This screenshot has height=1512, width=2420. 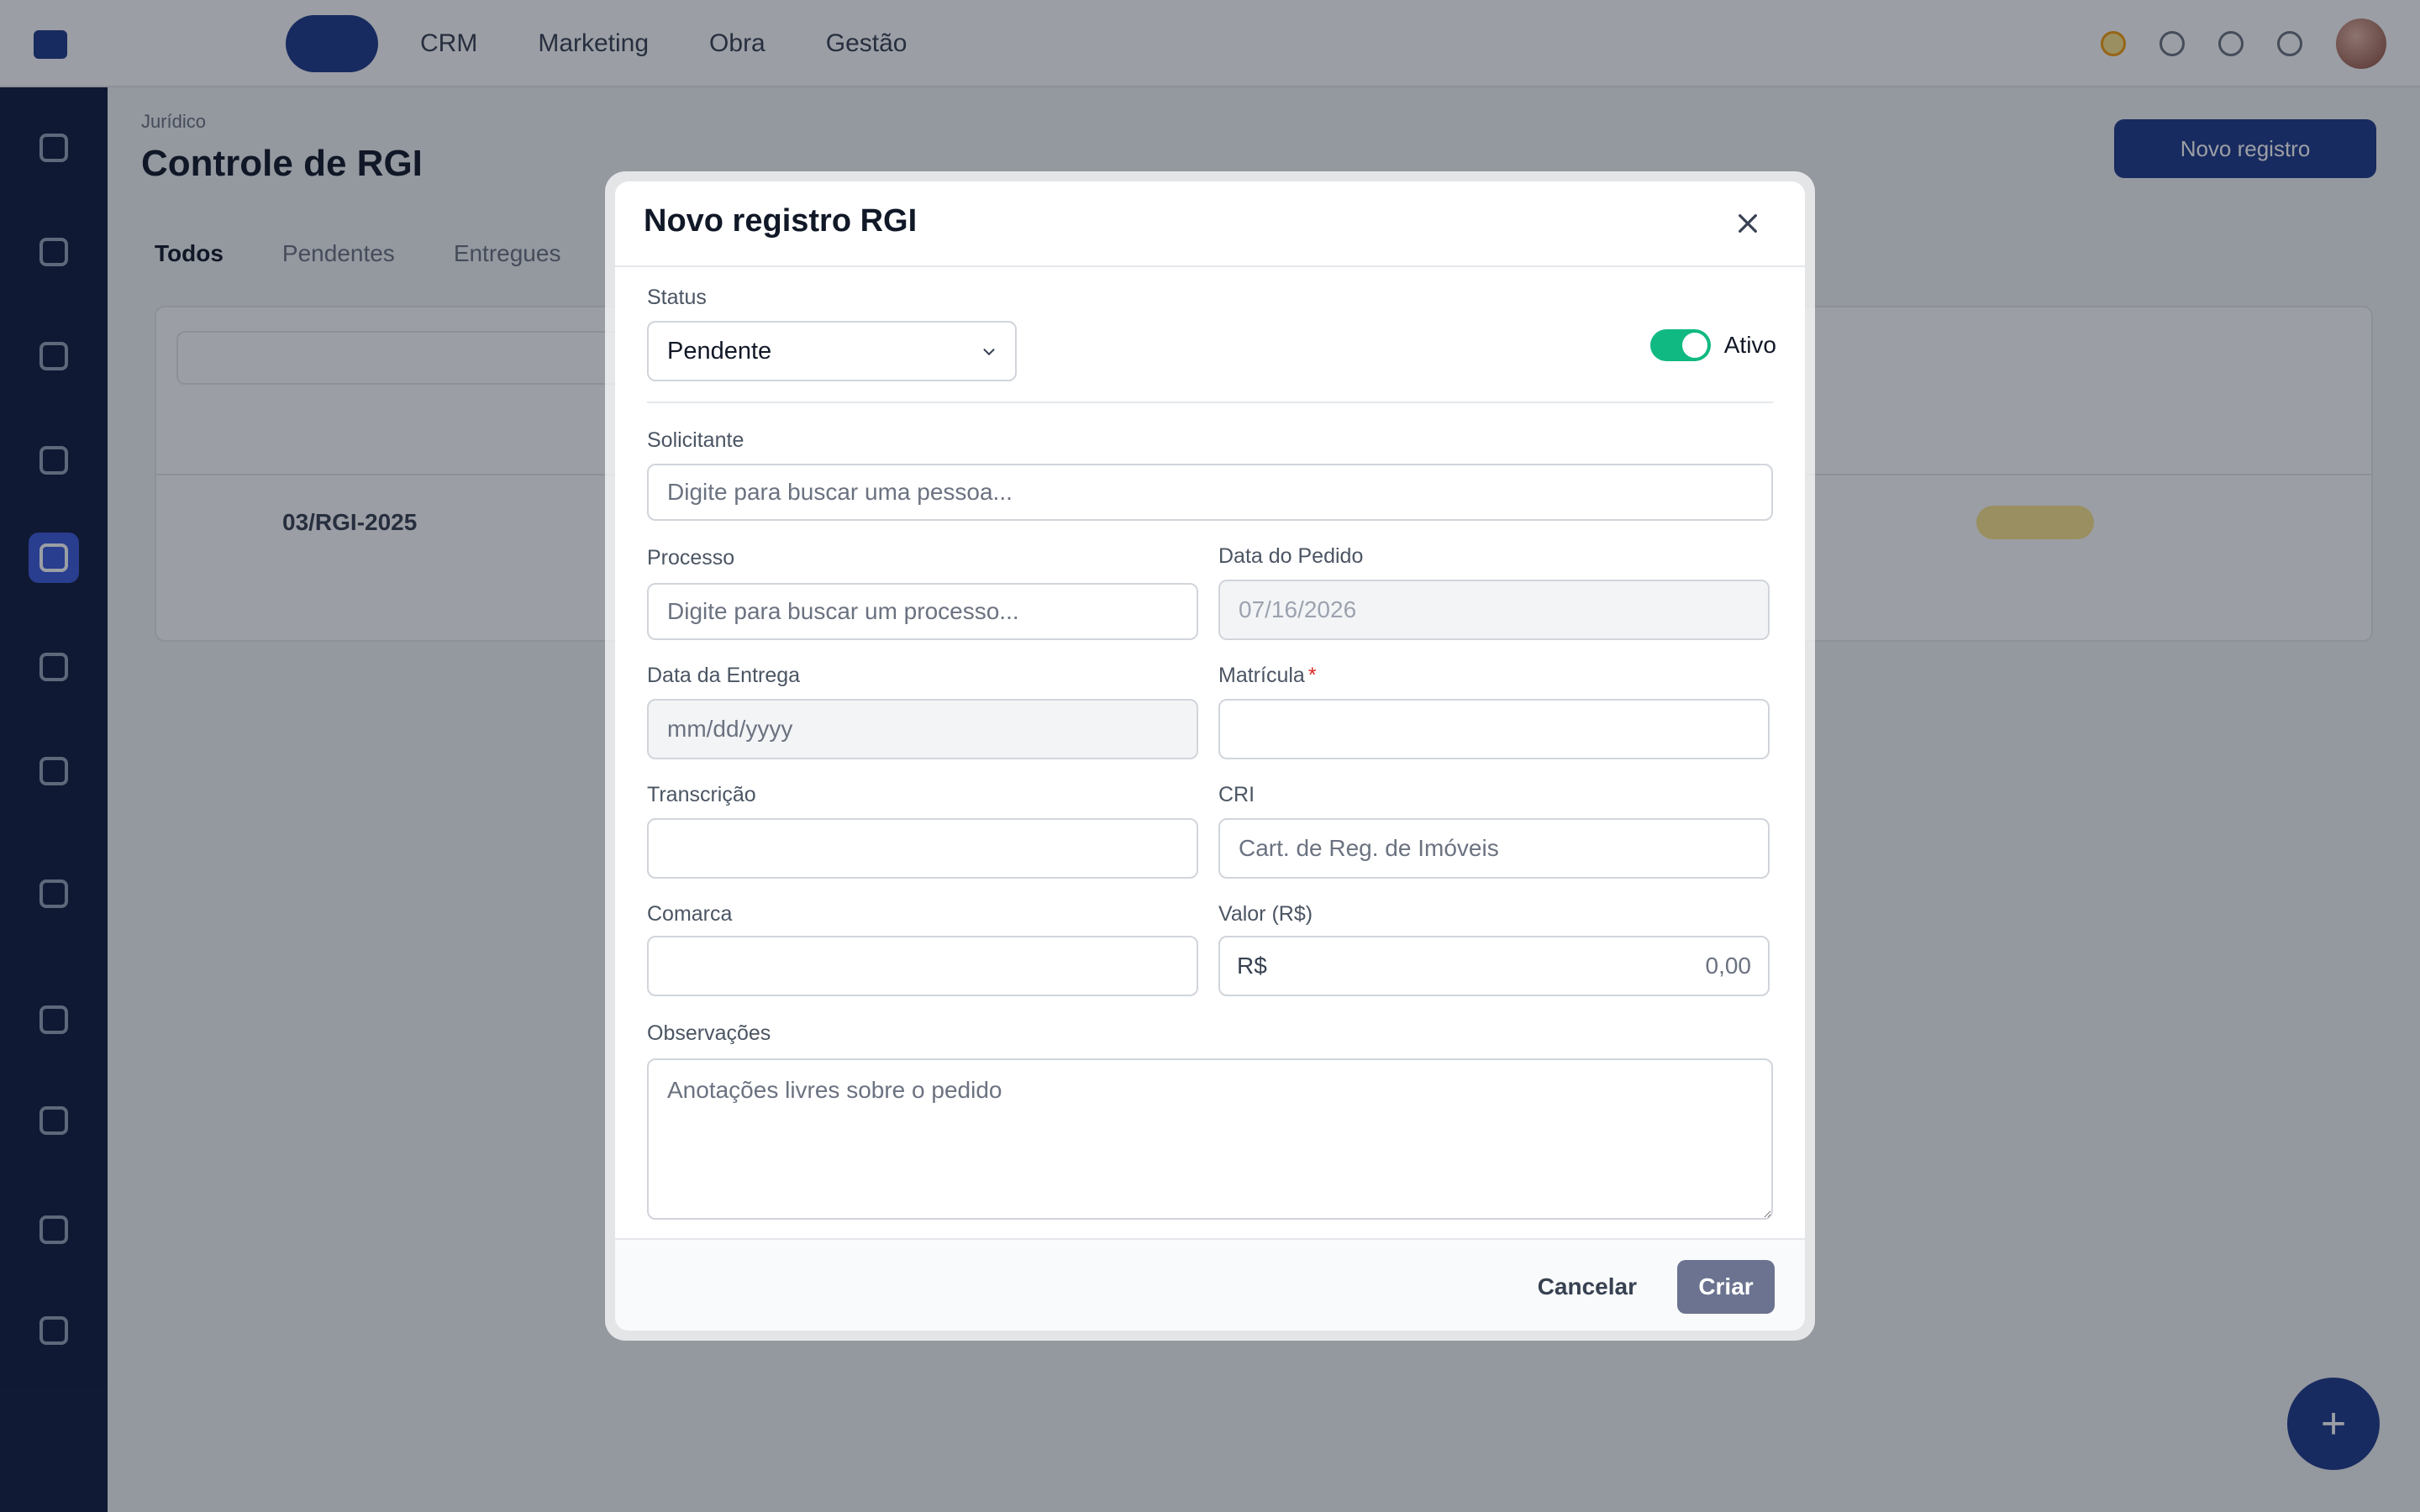 I want to click on valor-input, so click(x=1508, y=966).